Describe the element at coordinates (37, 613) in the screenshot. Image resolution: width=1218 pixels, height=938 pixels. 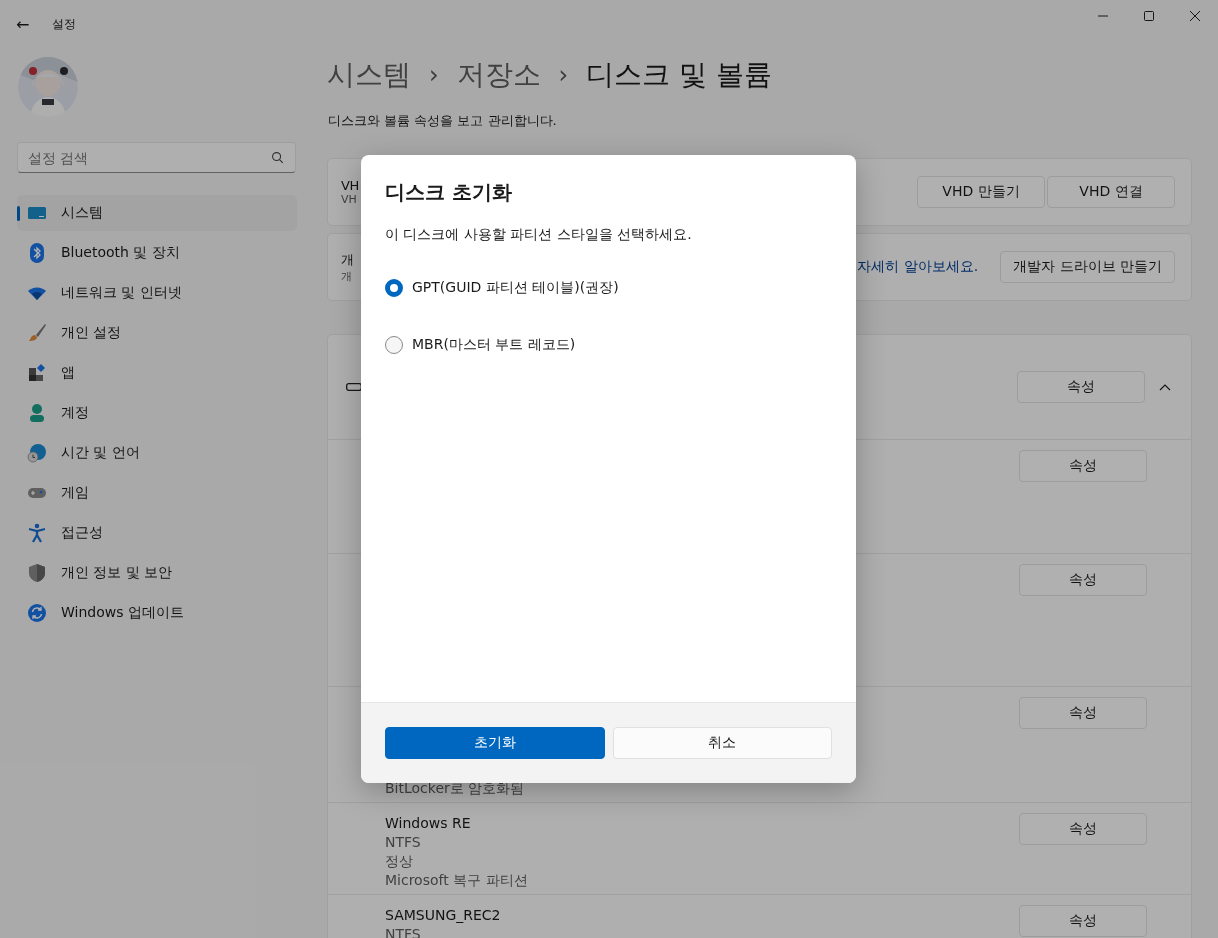
I see `update-icon` at that location.